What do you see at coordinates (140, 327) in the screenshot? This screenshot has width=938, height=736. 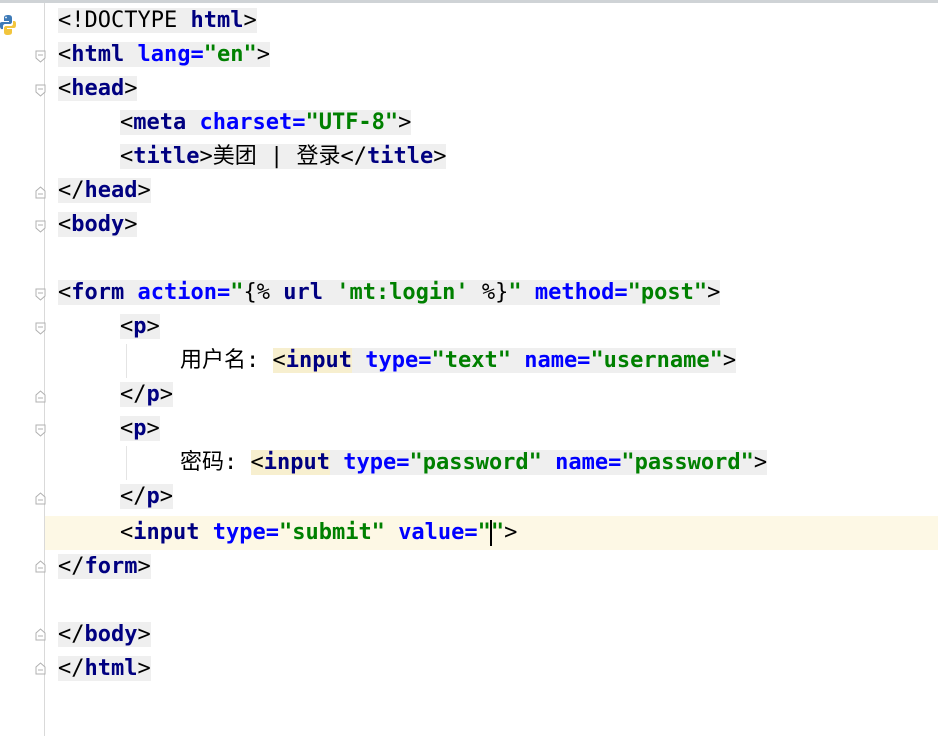 I see `code-line-10: <p>` at bounding box center [140, 327].